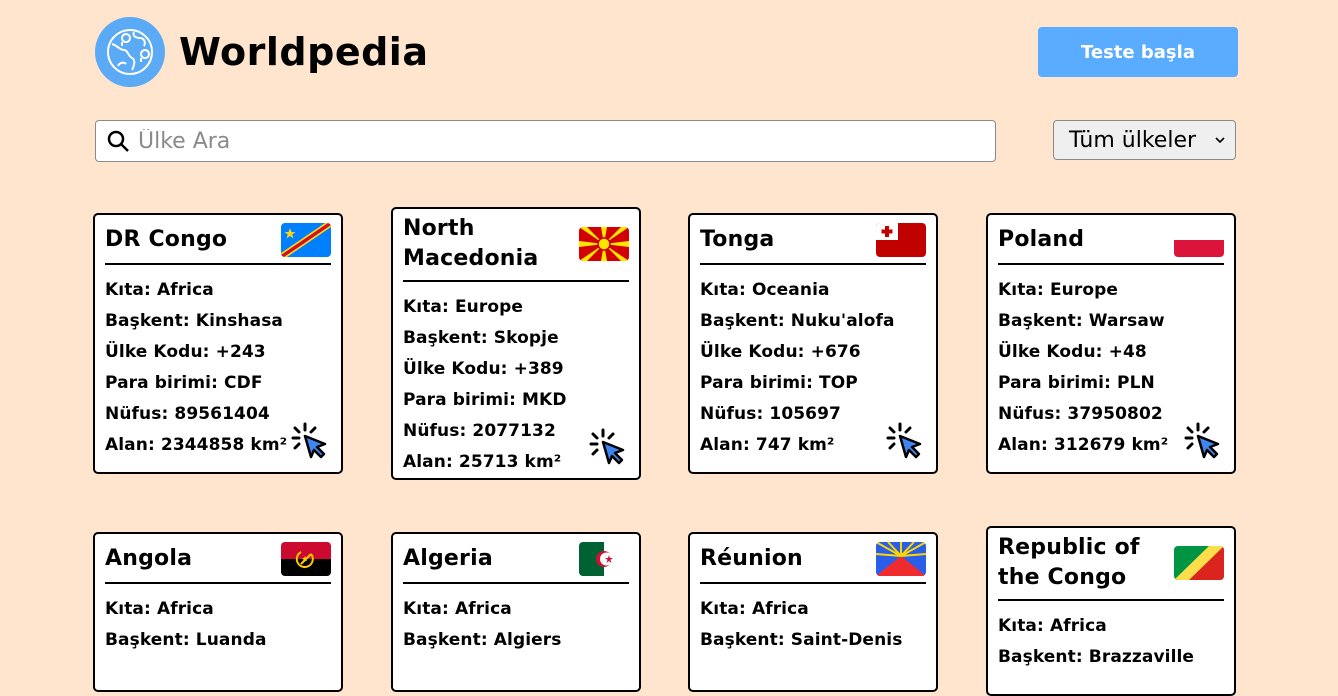  What do you see at coordinates (166, 239) in the screenshot?
I see `country-name: DR Congo` at bounding box center [166, 239].